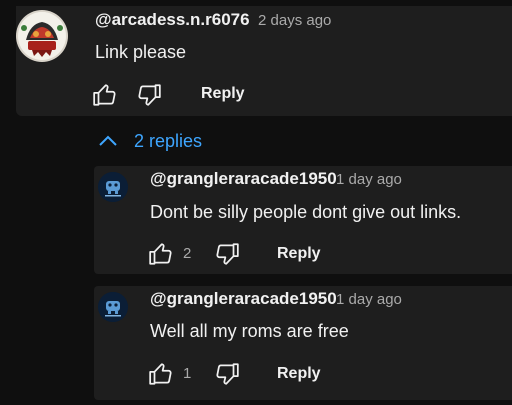  What do you see at coordinates (172, 20) in the screenshot?
I see `comment-author-handle: @arcadess.n.r6076` at bounding box center [172, 20].